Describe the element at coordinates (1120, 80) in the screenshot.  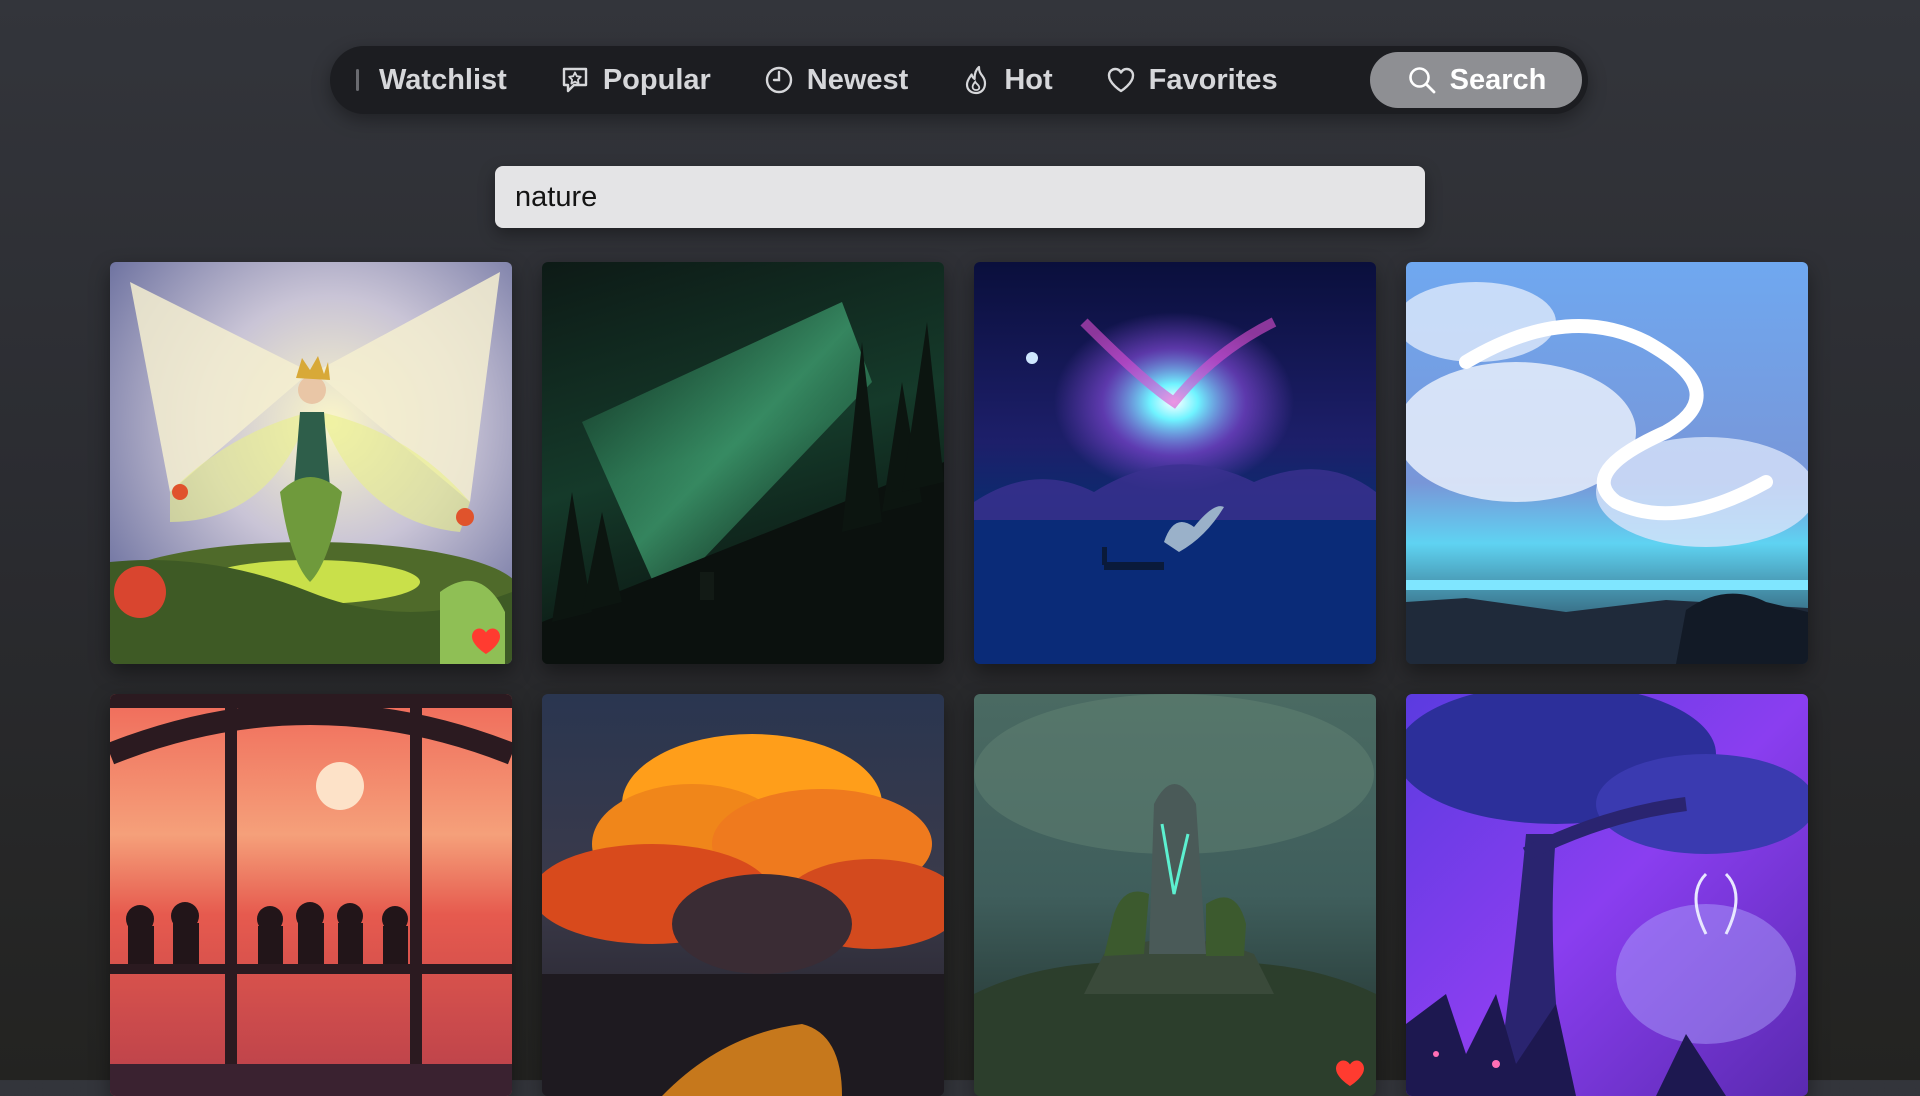
I see `heart-icon` at that location.